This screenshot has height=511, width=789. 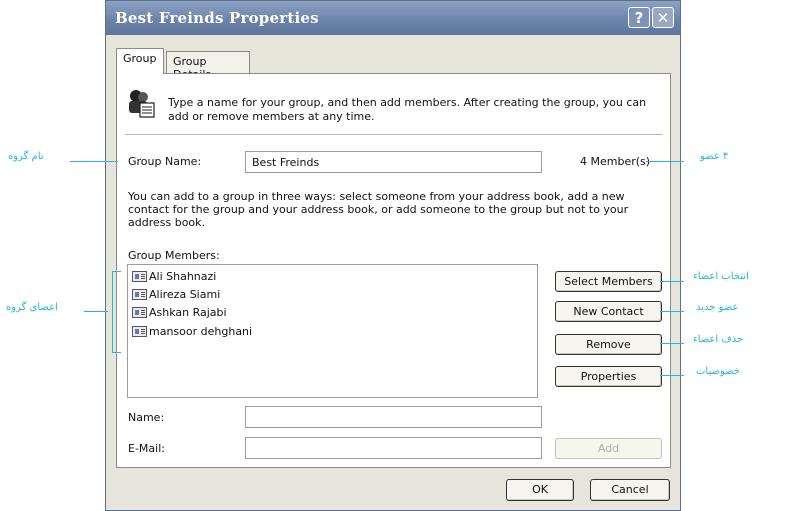 I want to click on email-label: E-Mail:, so click(x=146, y=448).